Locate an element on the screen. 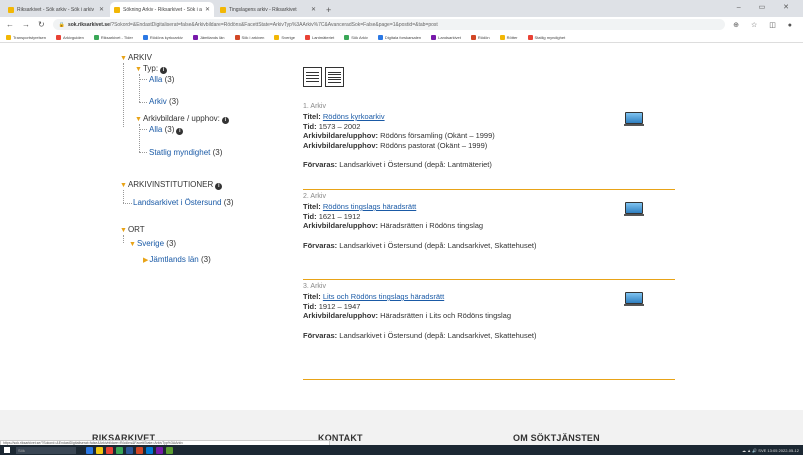 This screenshot has width=803, height=455. browser-tab: Tingslagens arkiv - Riksarkivet ✕ is located at coordinates (268, 9).